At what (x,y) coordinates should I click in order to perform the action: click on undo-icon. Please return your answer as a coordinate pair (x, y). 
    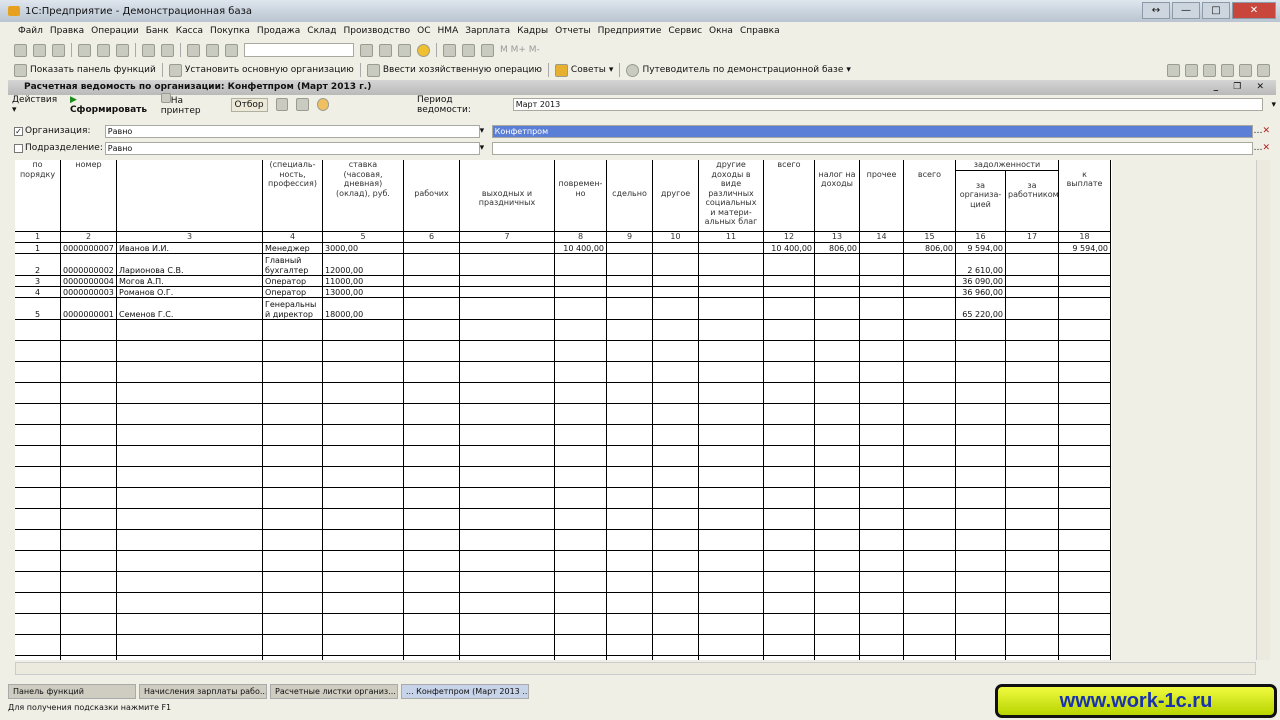
    Looking at the image, I should click on (193, 50).